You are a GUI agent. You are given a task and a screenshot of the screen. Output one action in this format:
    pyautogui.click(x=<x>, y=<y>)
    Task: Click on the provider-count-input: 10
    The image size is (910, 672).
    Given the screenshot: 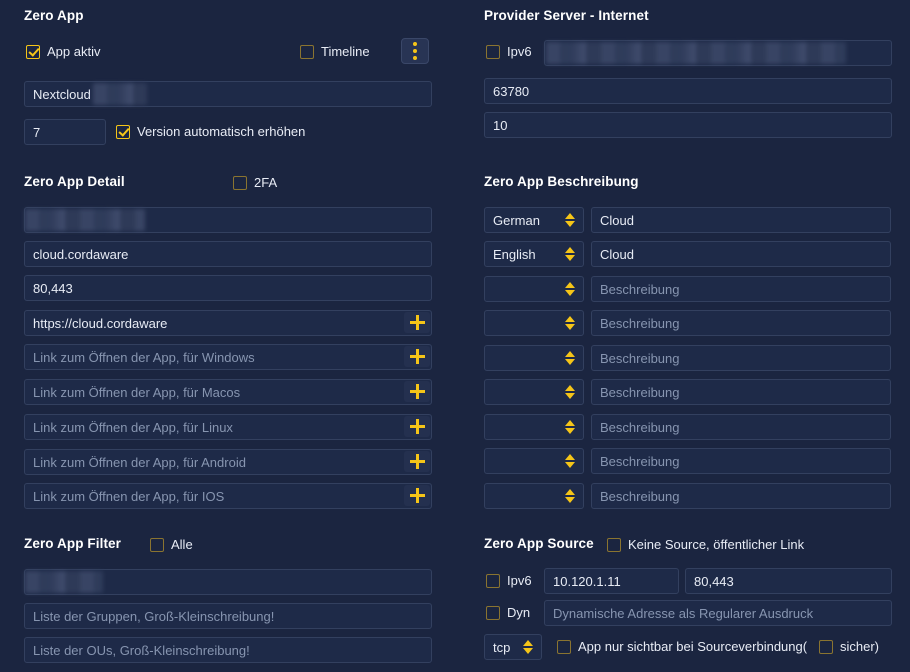 What is the action you would take?
    pyautogui.click(x=688, y=125)
    